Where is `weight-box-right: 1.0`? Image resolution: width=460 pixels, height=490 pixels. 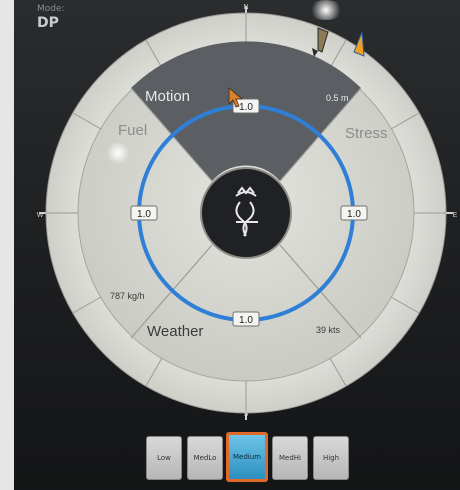
weight-box-right: 1.0 is located at coordinates (354, 213).